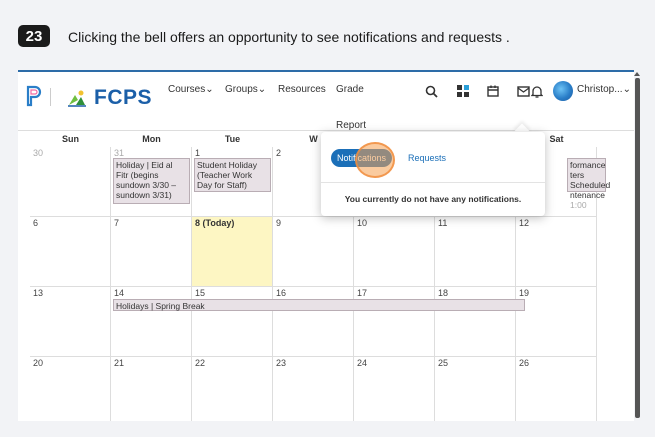  Describe the element at coordinates (475, 252) in the screenshot. I see `day-cell: 11` at that location.